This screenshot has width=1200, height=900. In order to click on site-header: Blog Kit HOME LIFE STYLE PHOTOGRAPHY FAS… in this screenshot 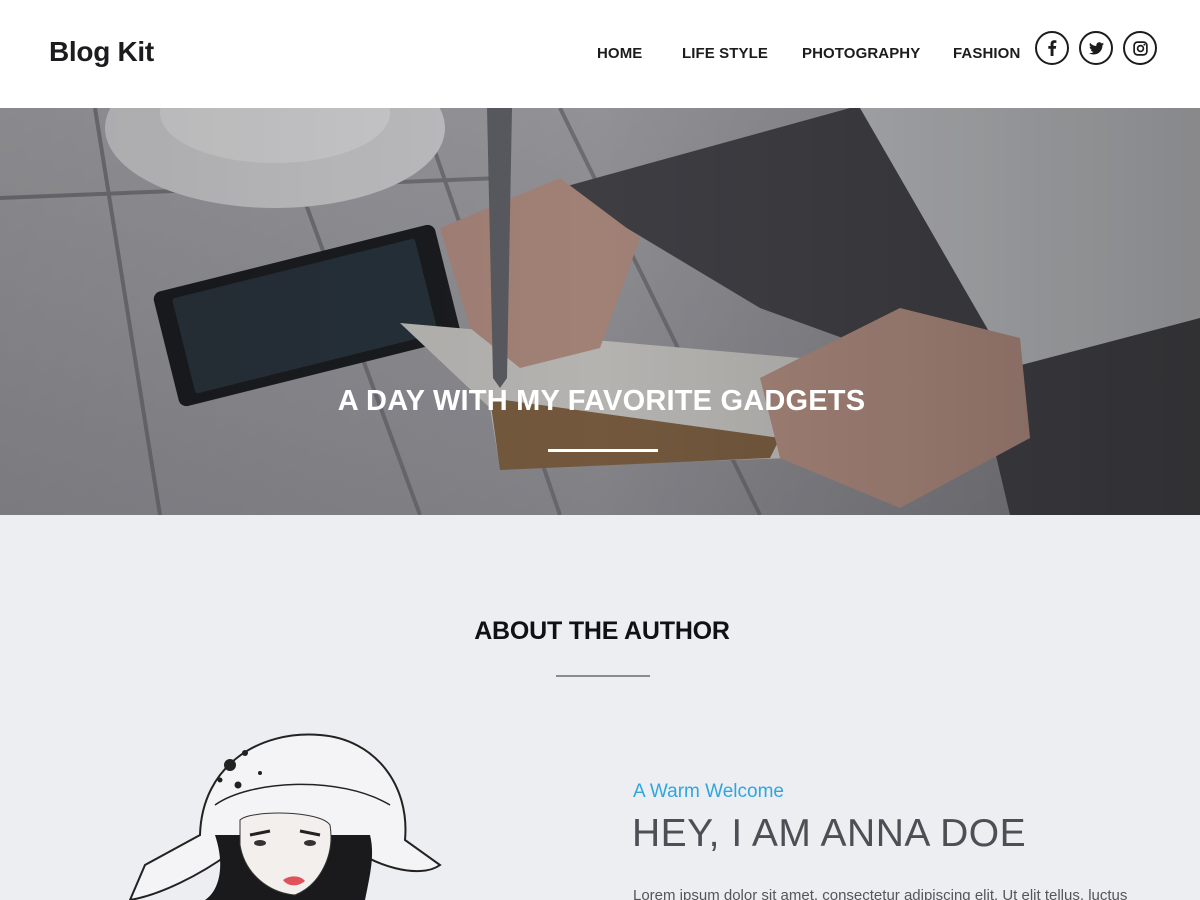, I will do `click(600, 54)`.